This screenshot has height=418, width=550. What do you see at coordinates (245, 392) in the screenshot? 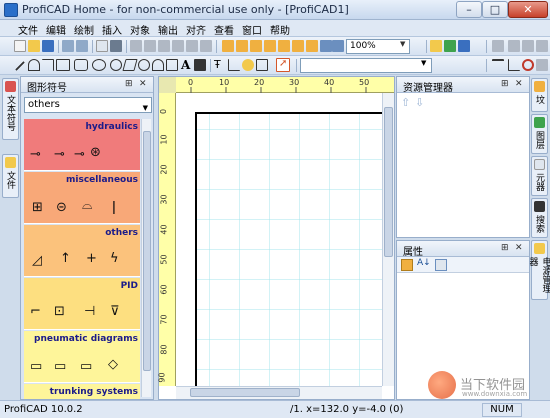
I see `scrollbar-thumb` at bounding box center [245, 392].